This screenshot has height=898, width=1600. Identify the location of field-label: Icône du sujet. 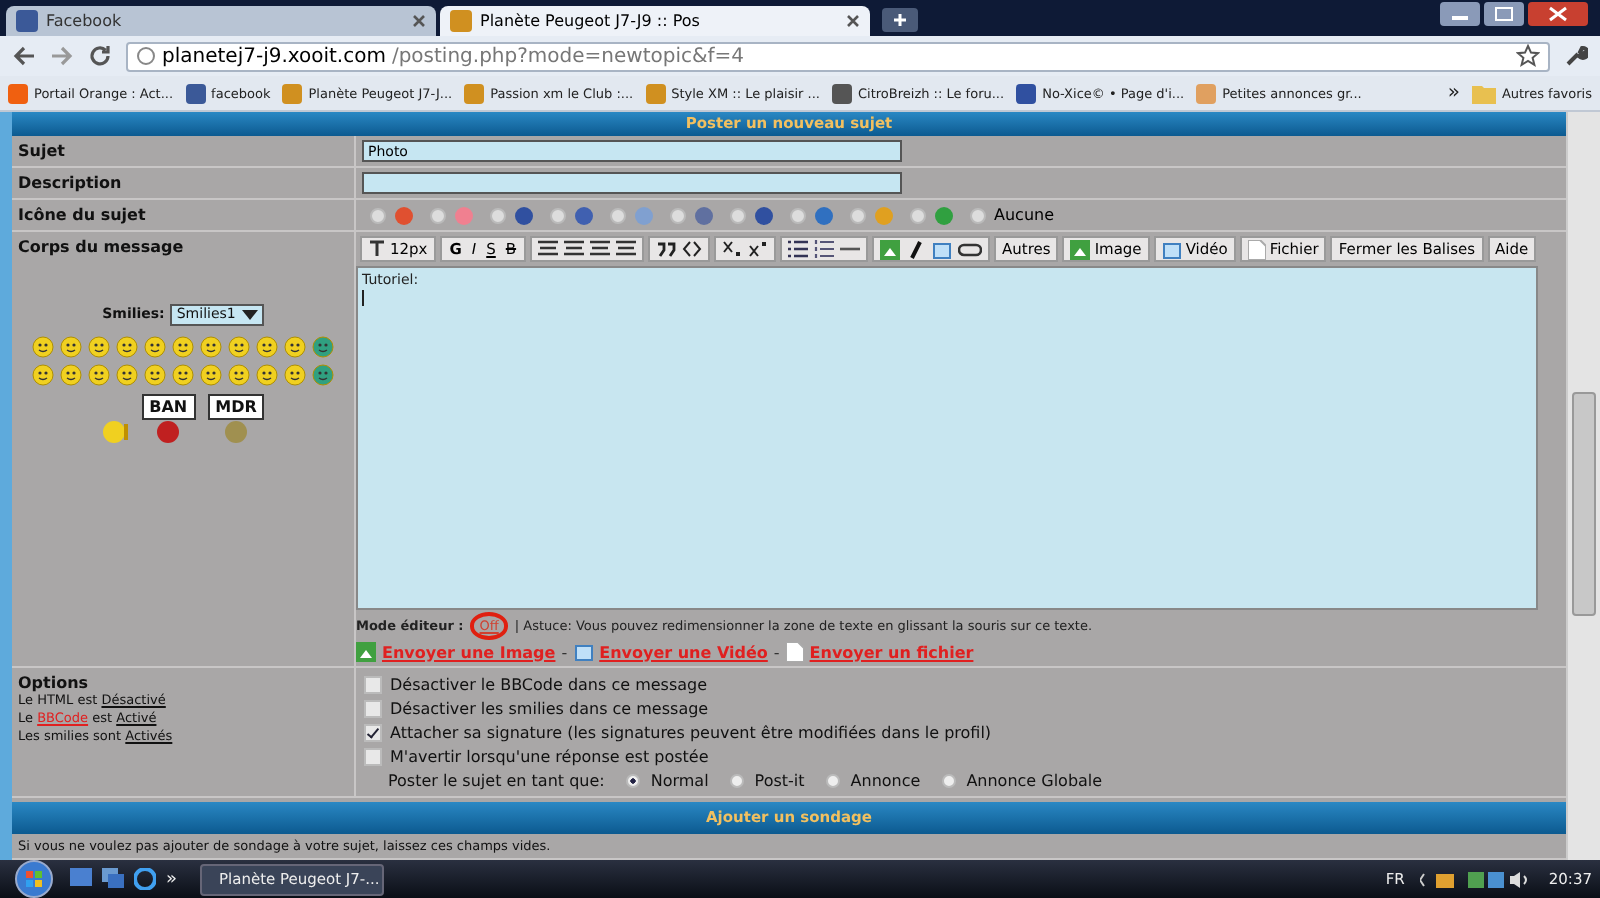
(184, 215).